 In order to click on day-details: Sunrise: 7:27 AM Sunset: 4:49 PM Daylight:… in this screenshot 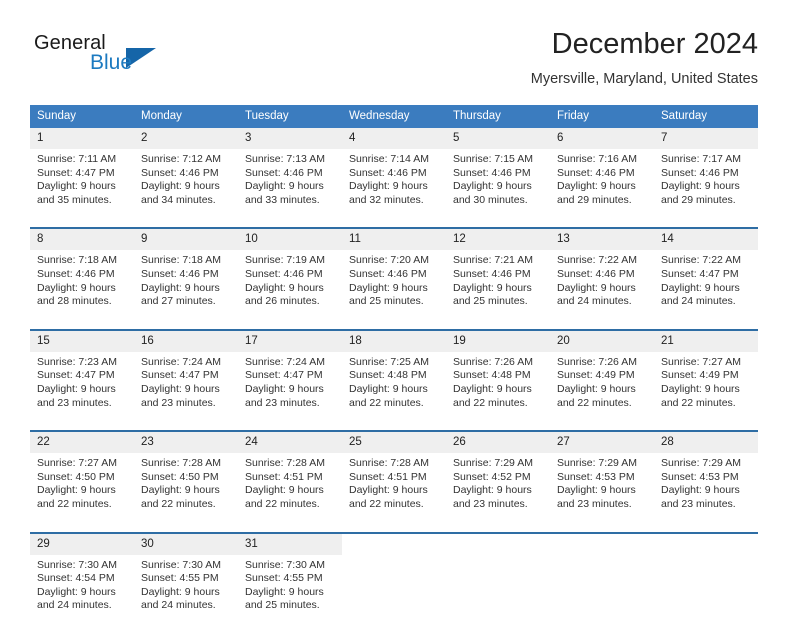, I will do `click(706, 386)`.